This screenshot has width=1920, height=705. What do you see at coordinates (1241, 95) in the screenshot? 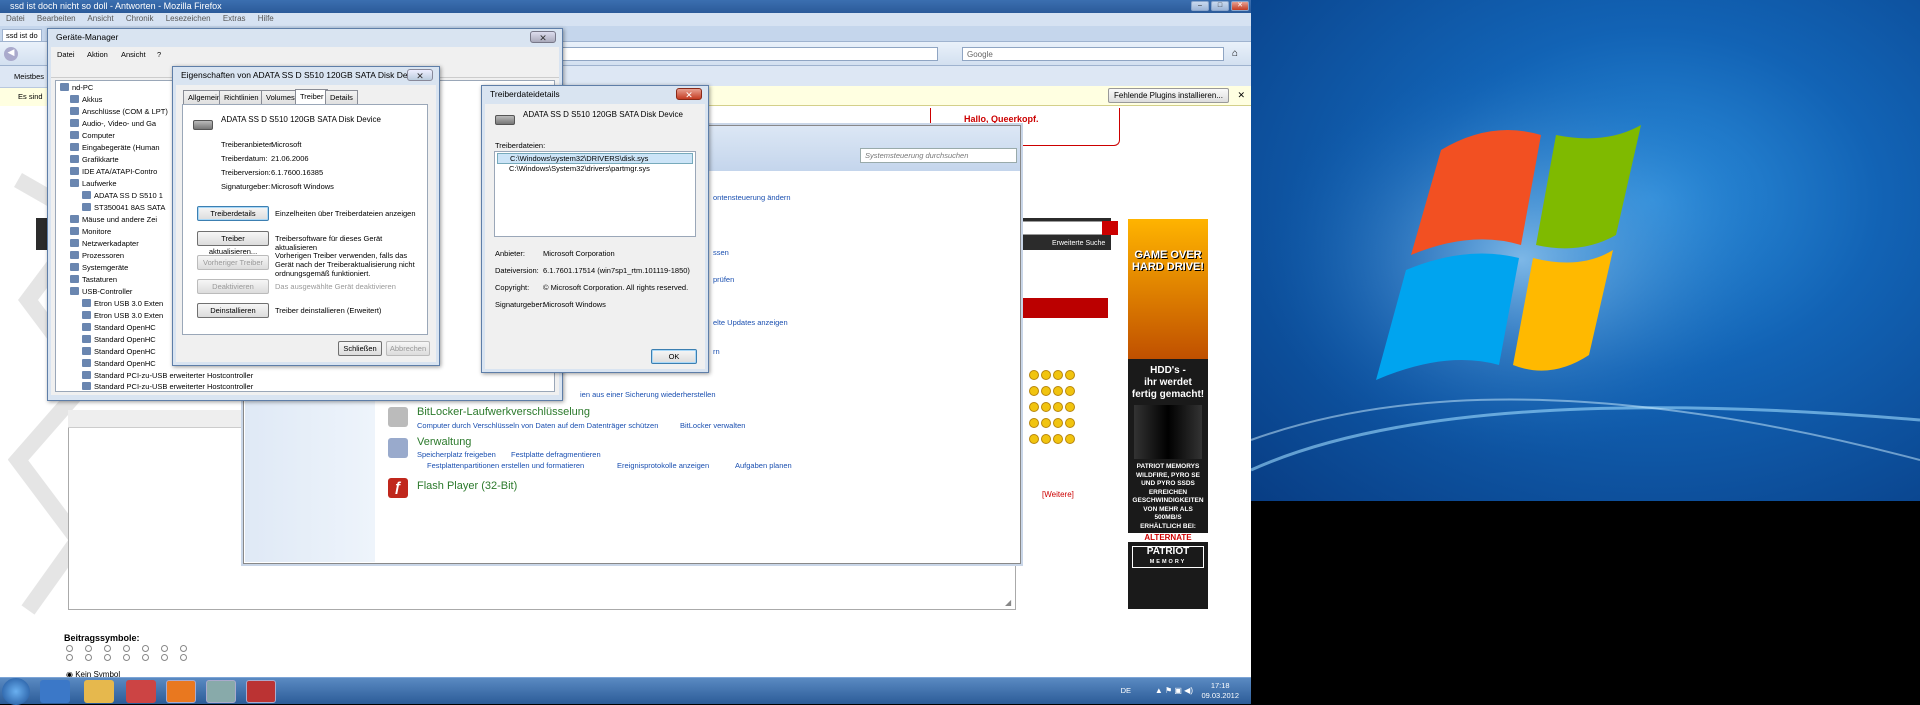
I see `plugin-bar-close-icon: ✕` at bounding box center [1241, 95].